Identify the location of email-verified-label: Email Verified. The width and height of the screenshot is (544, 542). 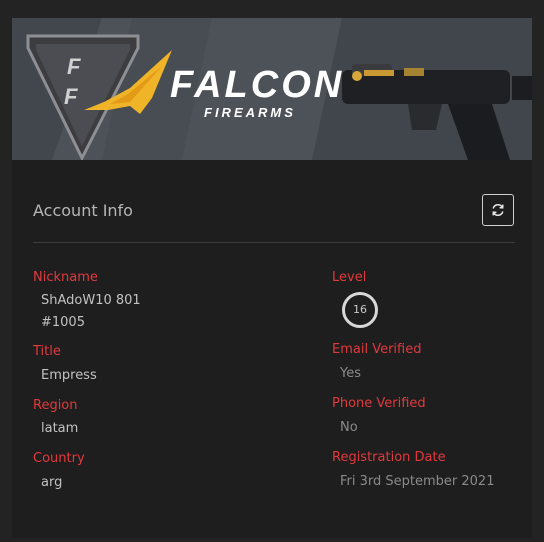
(377, 349).